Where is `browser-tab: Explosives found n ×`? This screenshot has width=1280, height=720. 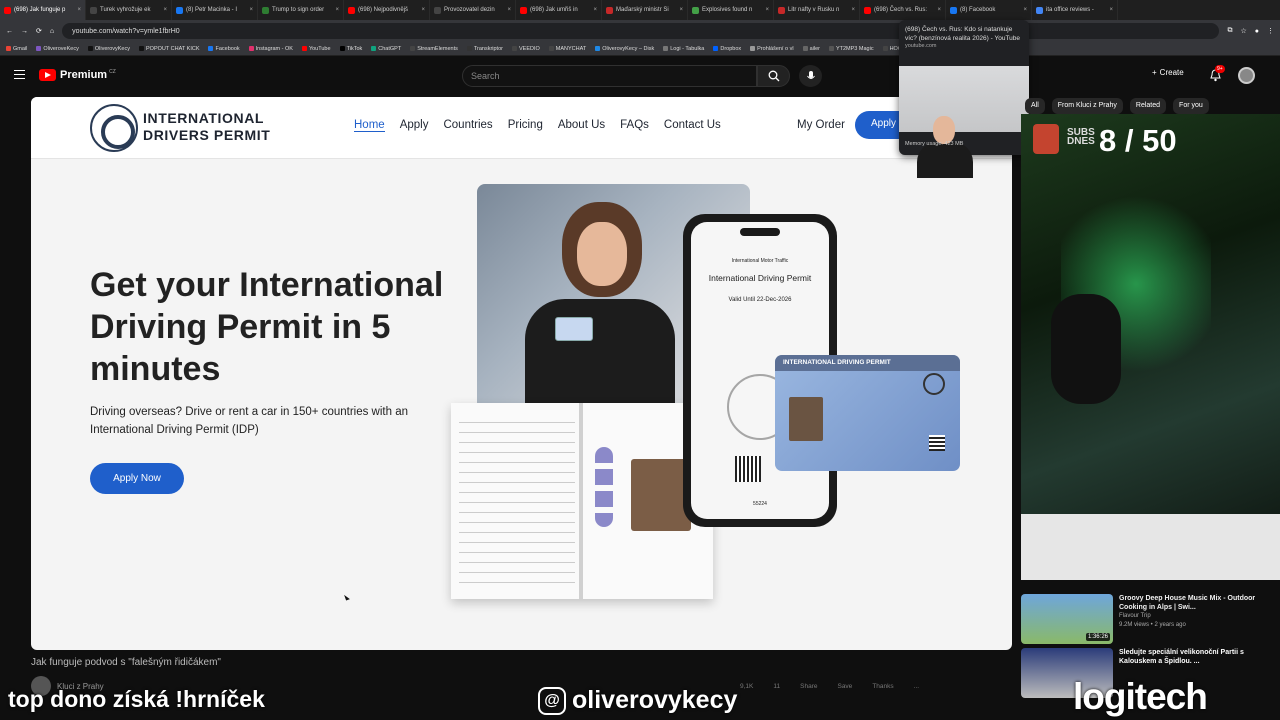
browser-tab: Explosives found n × is located at coordinates (731, 10).